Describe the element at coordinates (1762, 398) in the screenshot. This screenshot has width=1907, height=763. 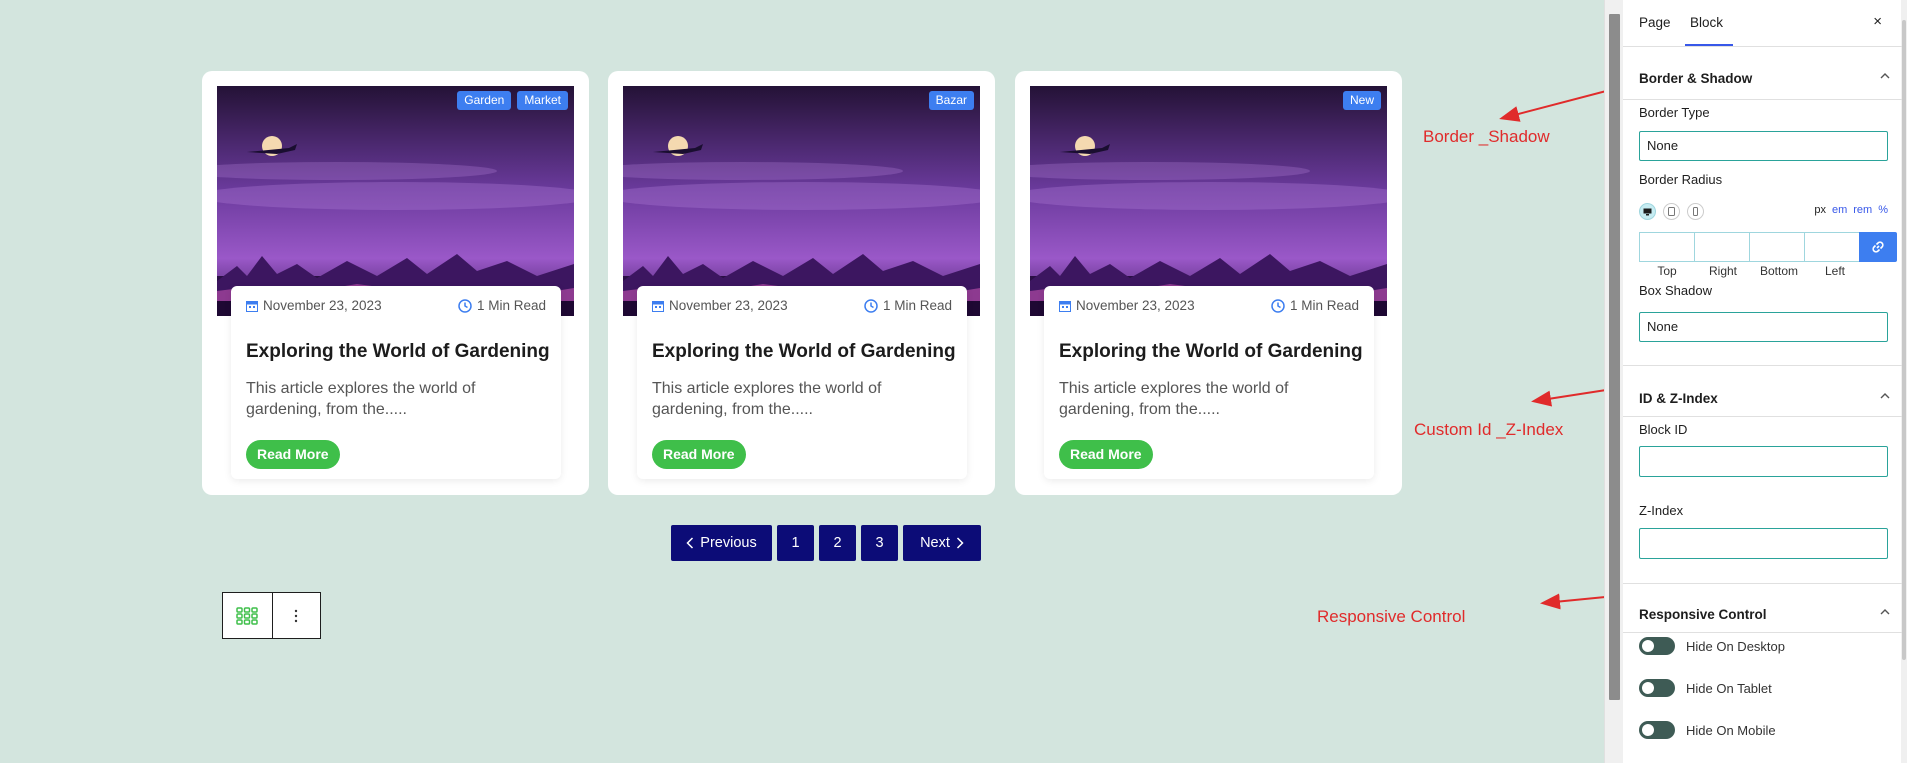
I see `panel-id-zindex-toggle: ID & Z-Index` at that location.